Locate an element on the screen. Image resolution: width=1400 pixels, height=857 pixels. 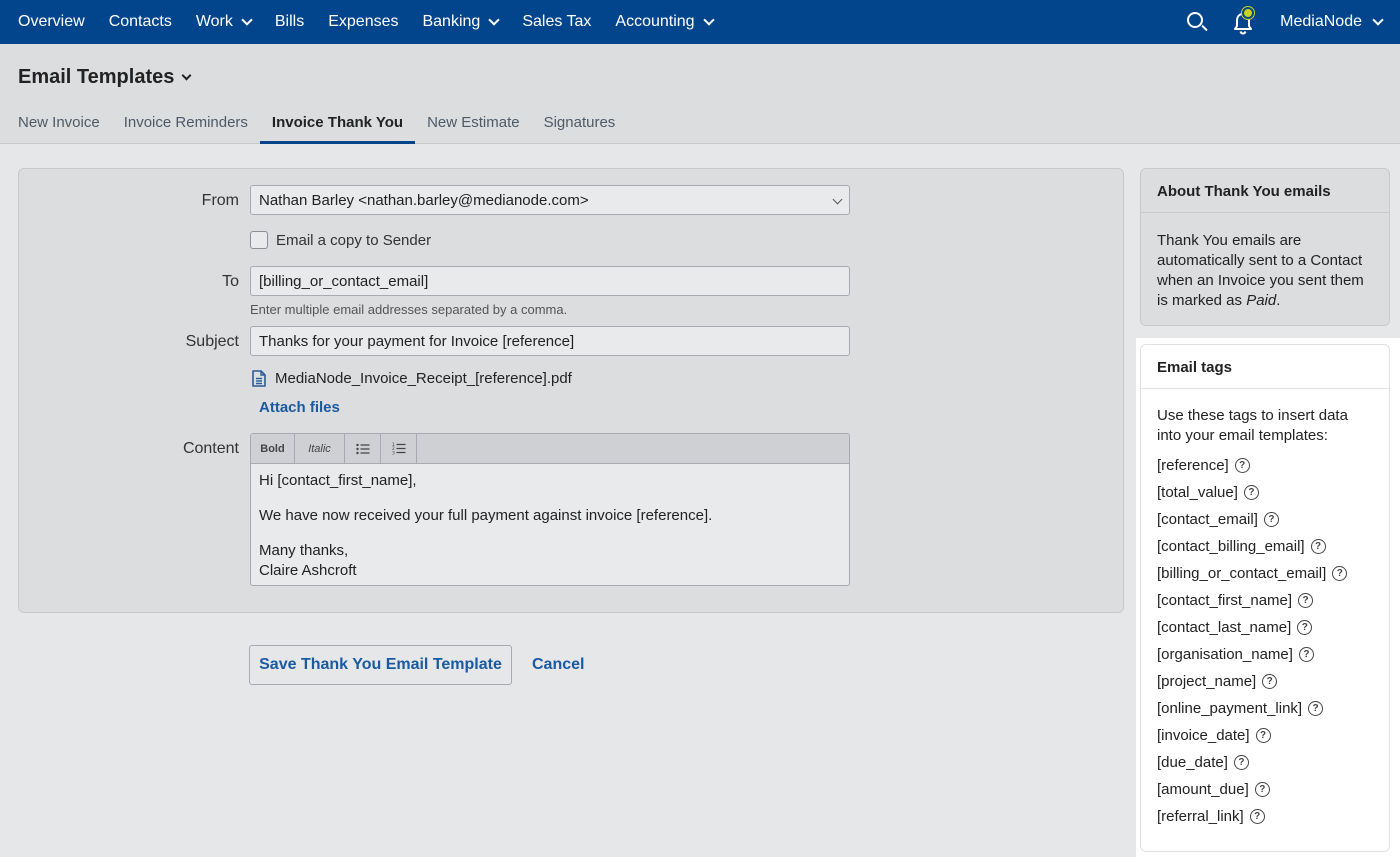
nav-sales-tax: Sales Tax is located at coordinates (556, 22).